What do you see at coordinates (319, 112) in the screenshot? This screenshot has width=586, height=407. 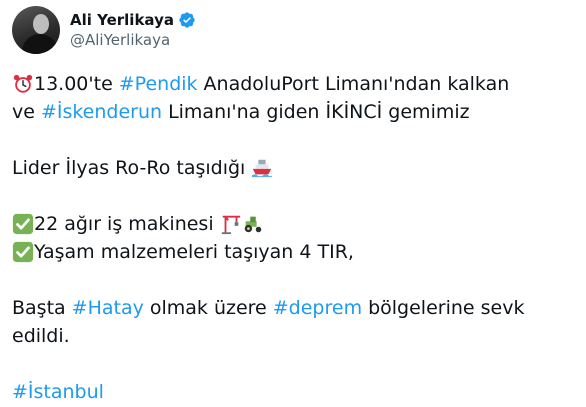 I see `tweet-line-2-text: Limanı'na giden İKİNCİ gemimiz` at bounding box center [319, 112].